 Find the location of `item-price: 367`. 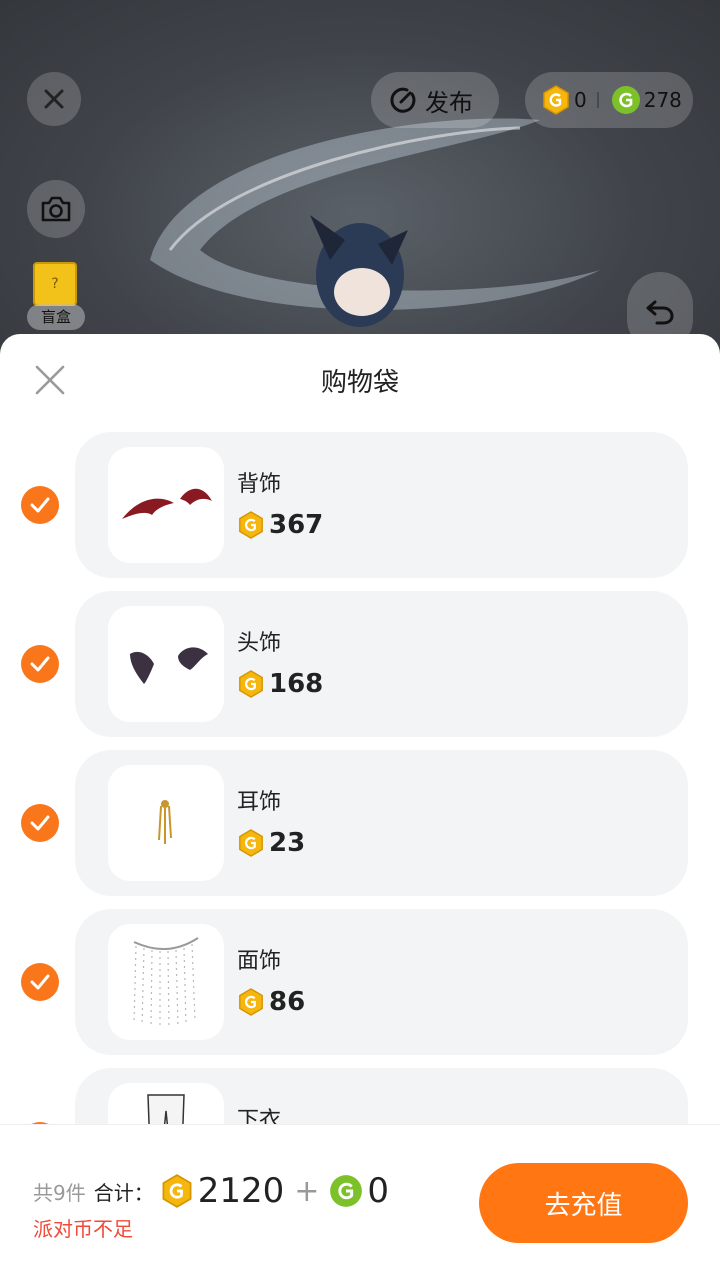

item-price: 367 is located at coordinates (280, 525).